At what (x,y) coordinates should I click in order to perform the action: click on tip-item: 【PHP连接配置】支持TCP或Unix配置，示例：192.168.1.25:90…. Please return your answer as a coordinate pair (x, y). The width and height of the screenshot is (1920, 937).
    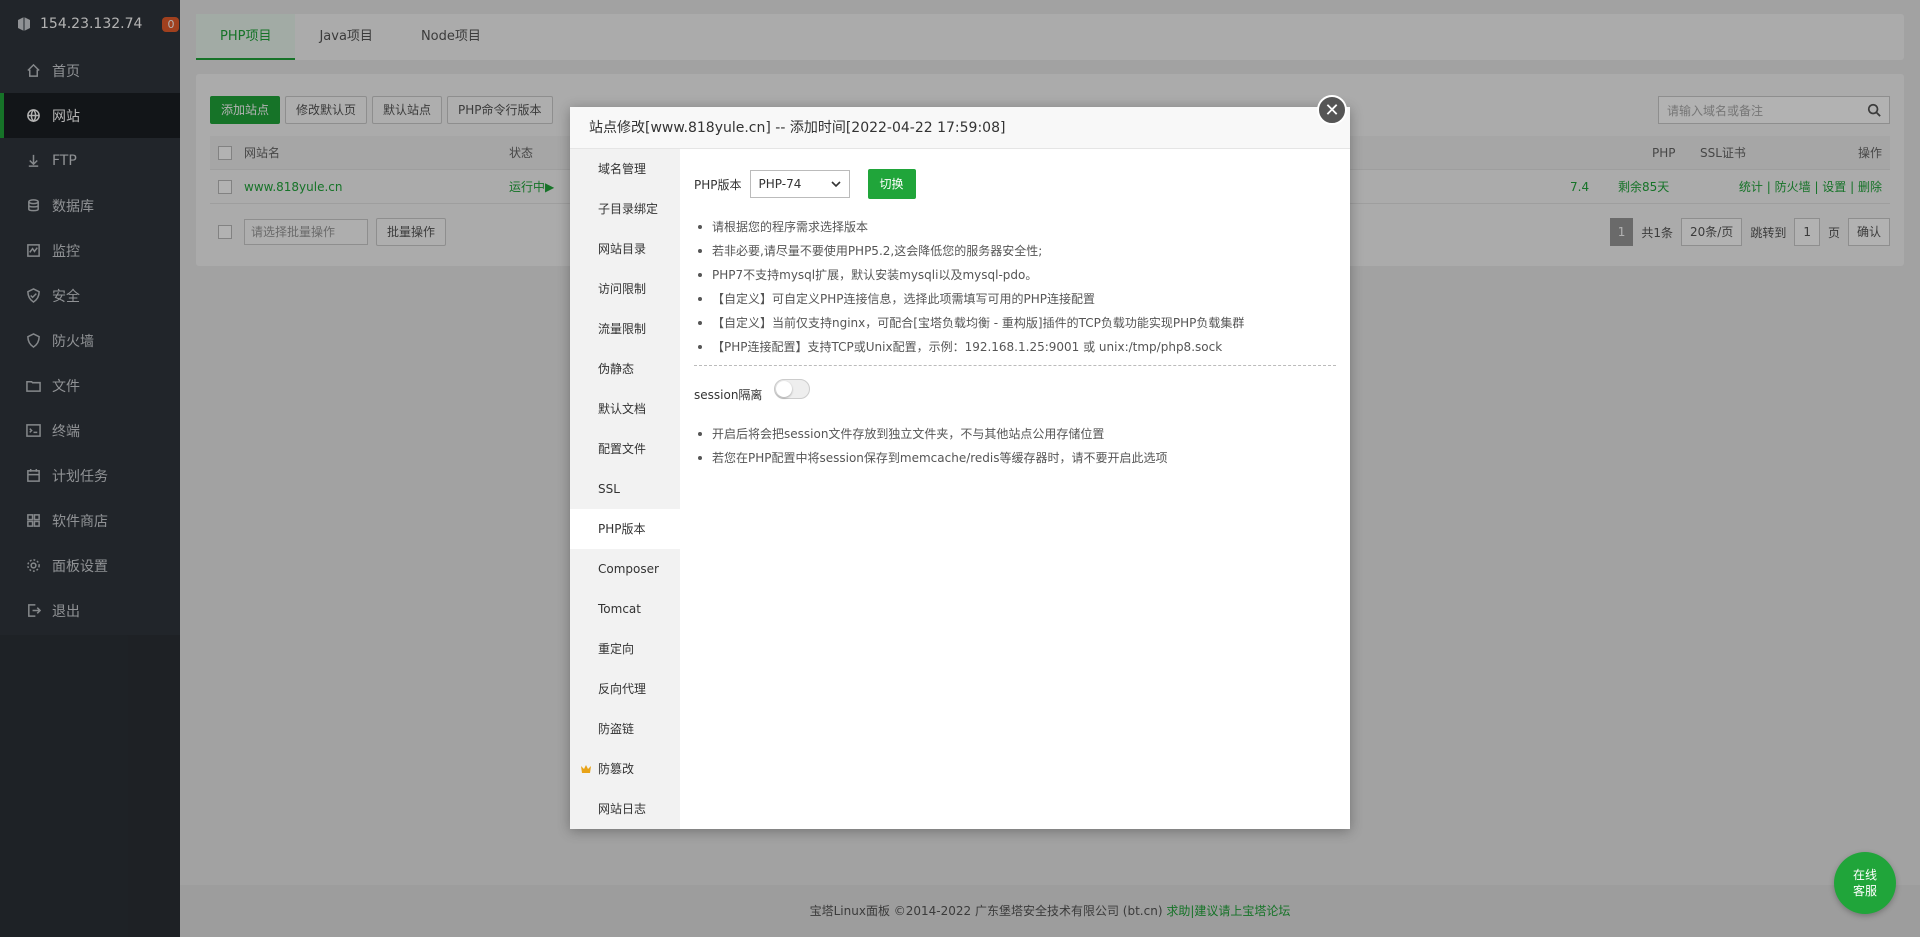
    Looking at the image, I should click on (1015, 347).